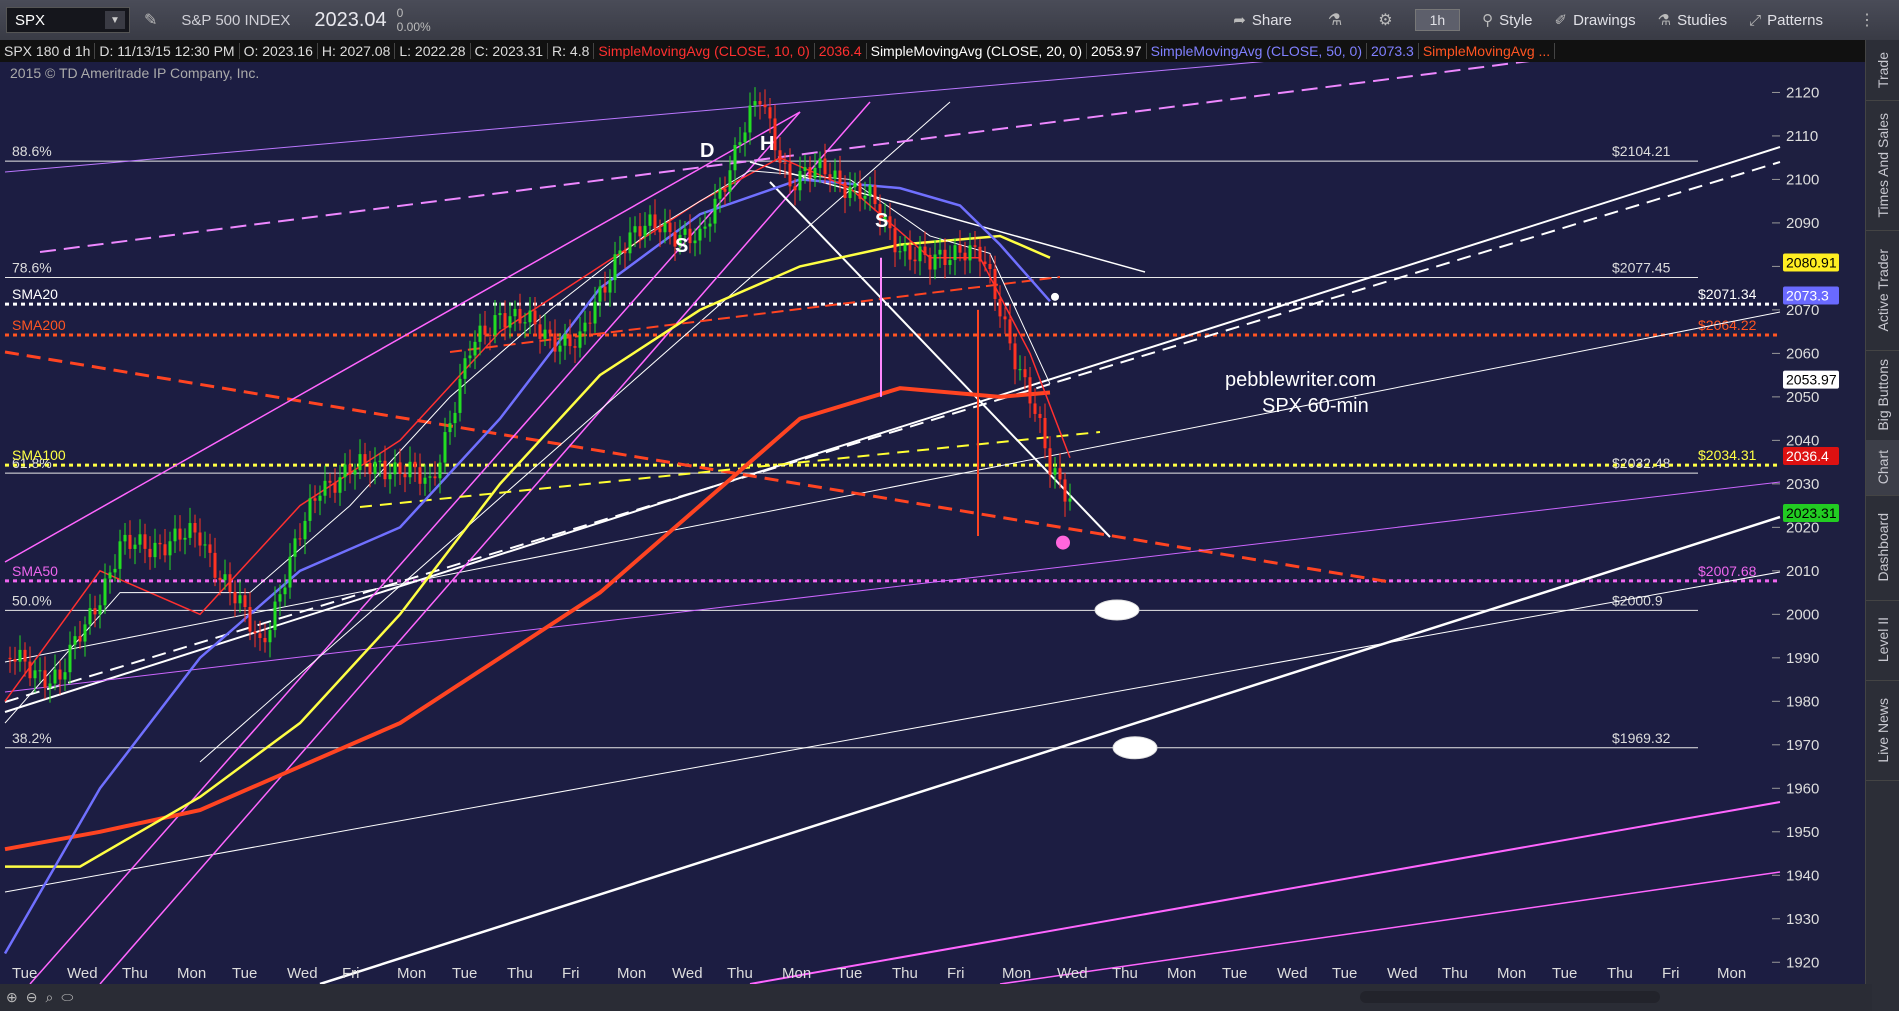  What do you see at coordinates (30, 20) in the screenshot?
I see `symbol-text: SPX` at bounding box center [30, 20].